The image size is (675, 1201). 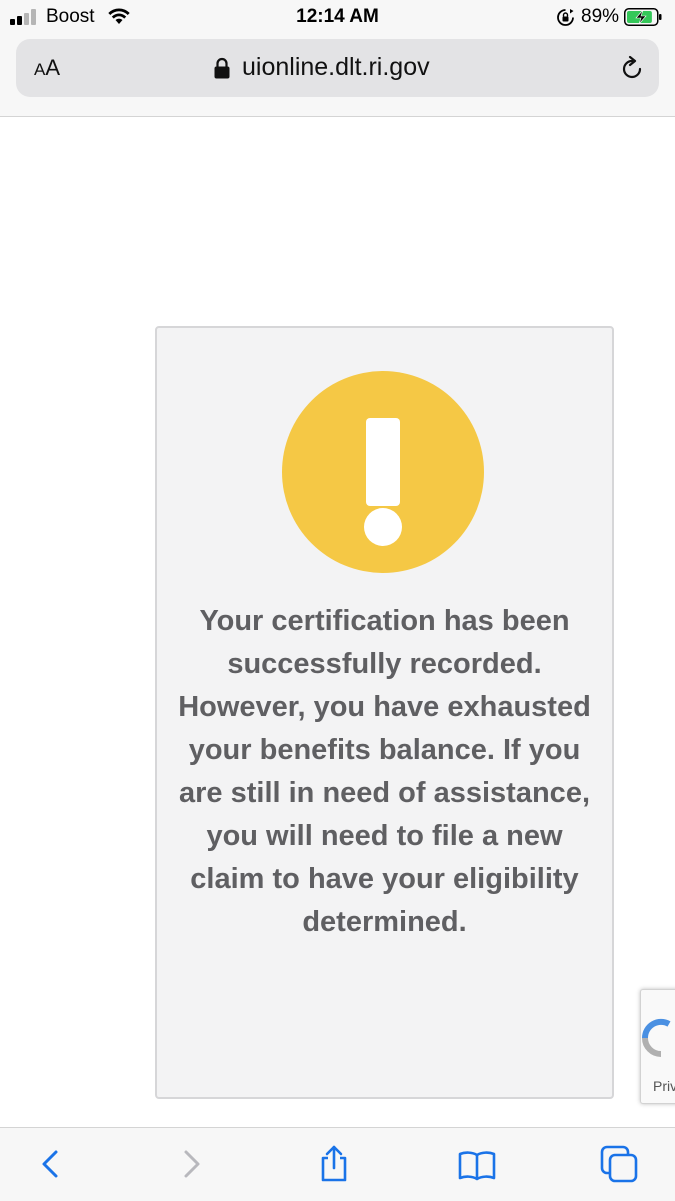 I want to click on tabs-icon, so click(x=619, y=1164).